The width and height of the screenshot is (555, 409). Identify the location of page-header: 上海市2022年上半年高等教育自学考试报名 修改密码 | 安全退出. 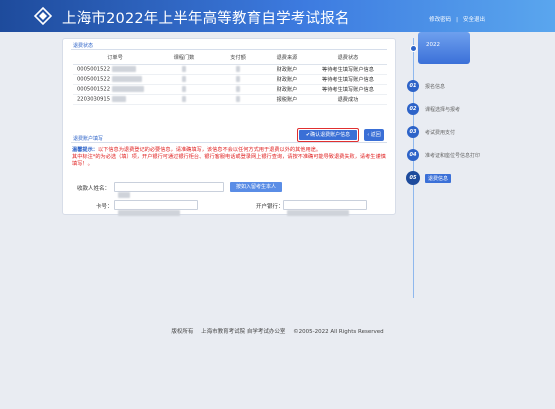
(277, 16).